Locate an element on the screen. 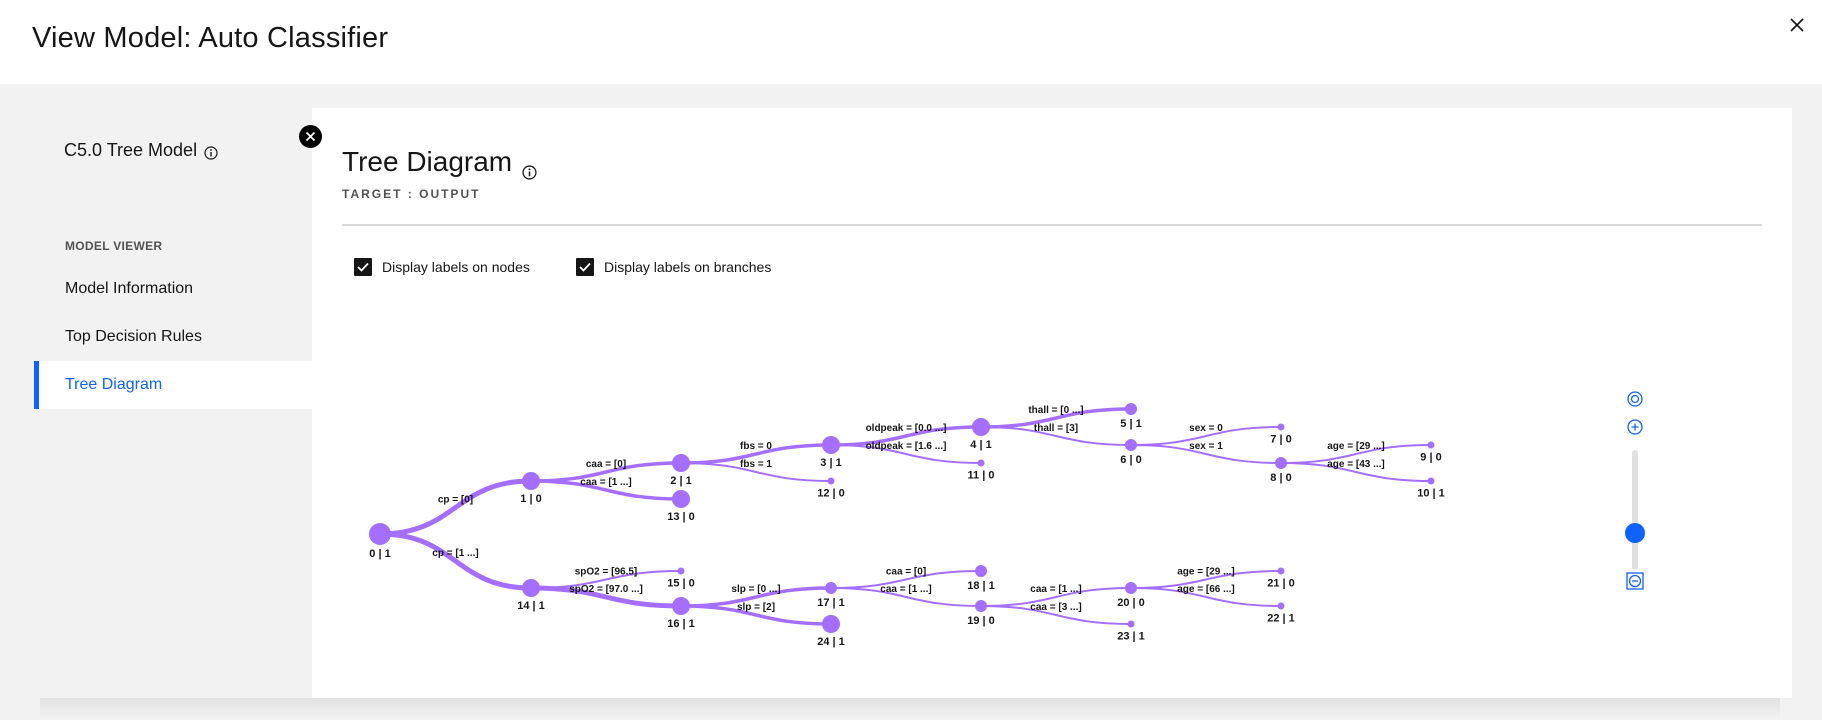 This screenshot has height=720, width=1822. zoom-slider-track is located at coordinates (1635, 510).